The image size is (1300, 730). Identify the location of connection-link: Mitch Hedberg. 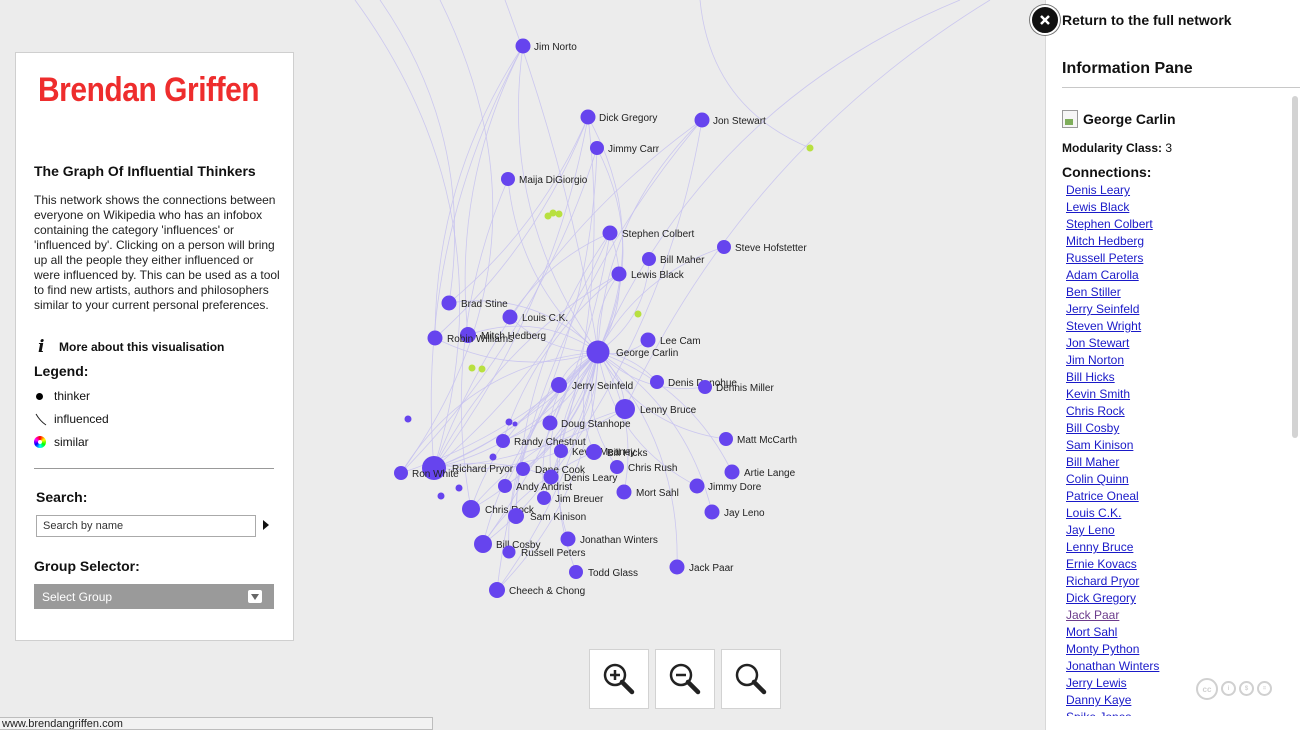
(1171, 241).